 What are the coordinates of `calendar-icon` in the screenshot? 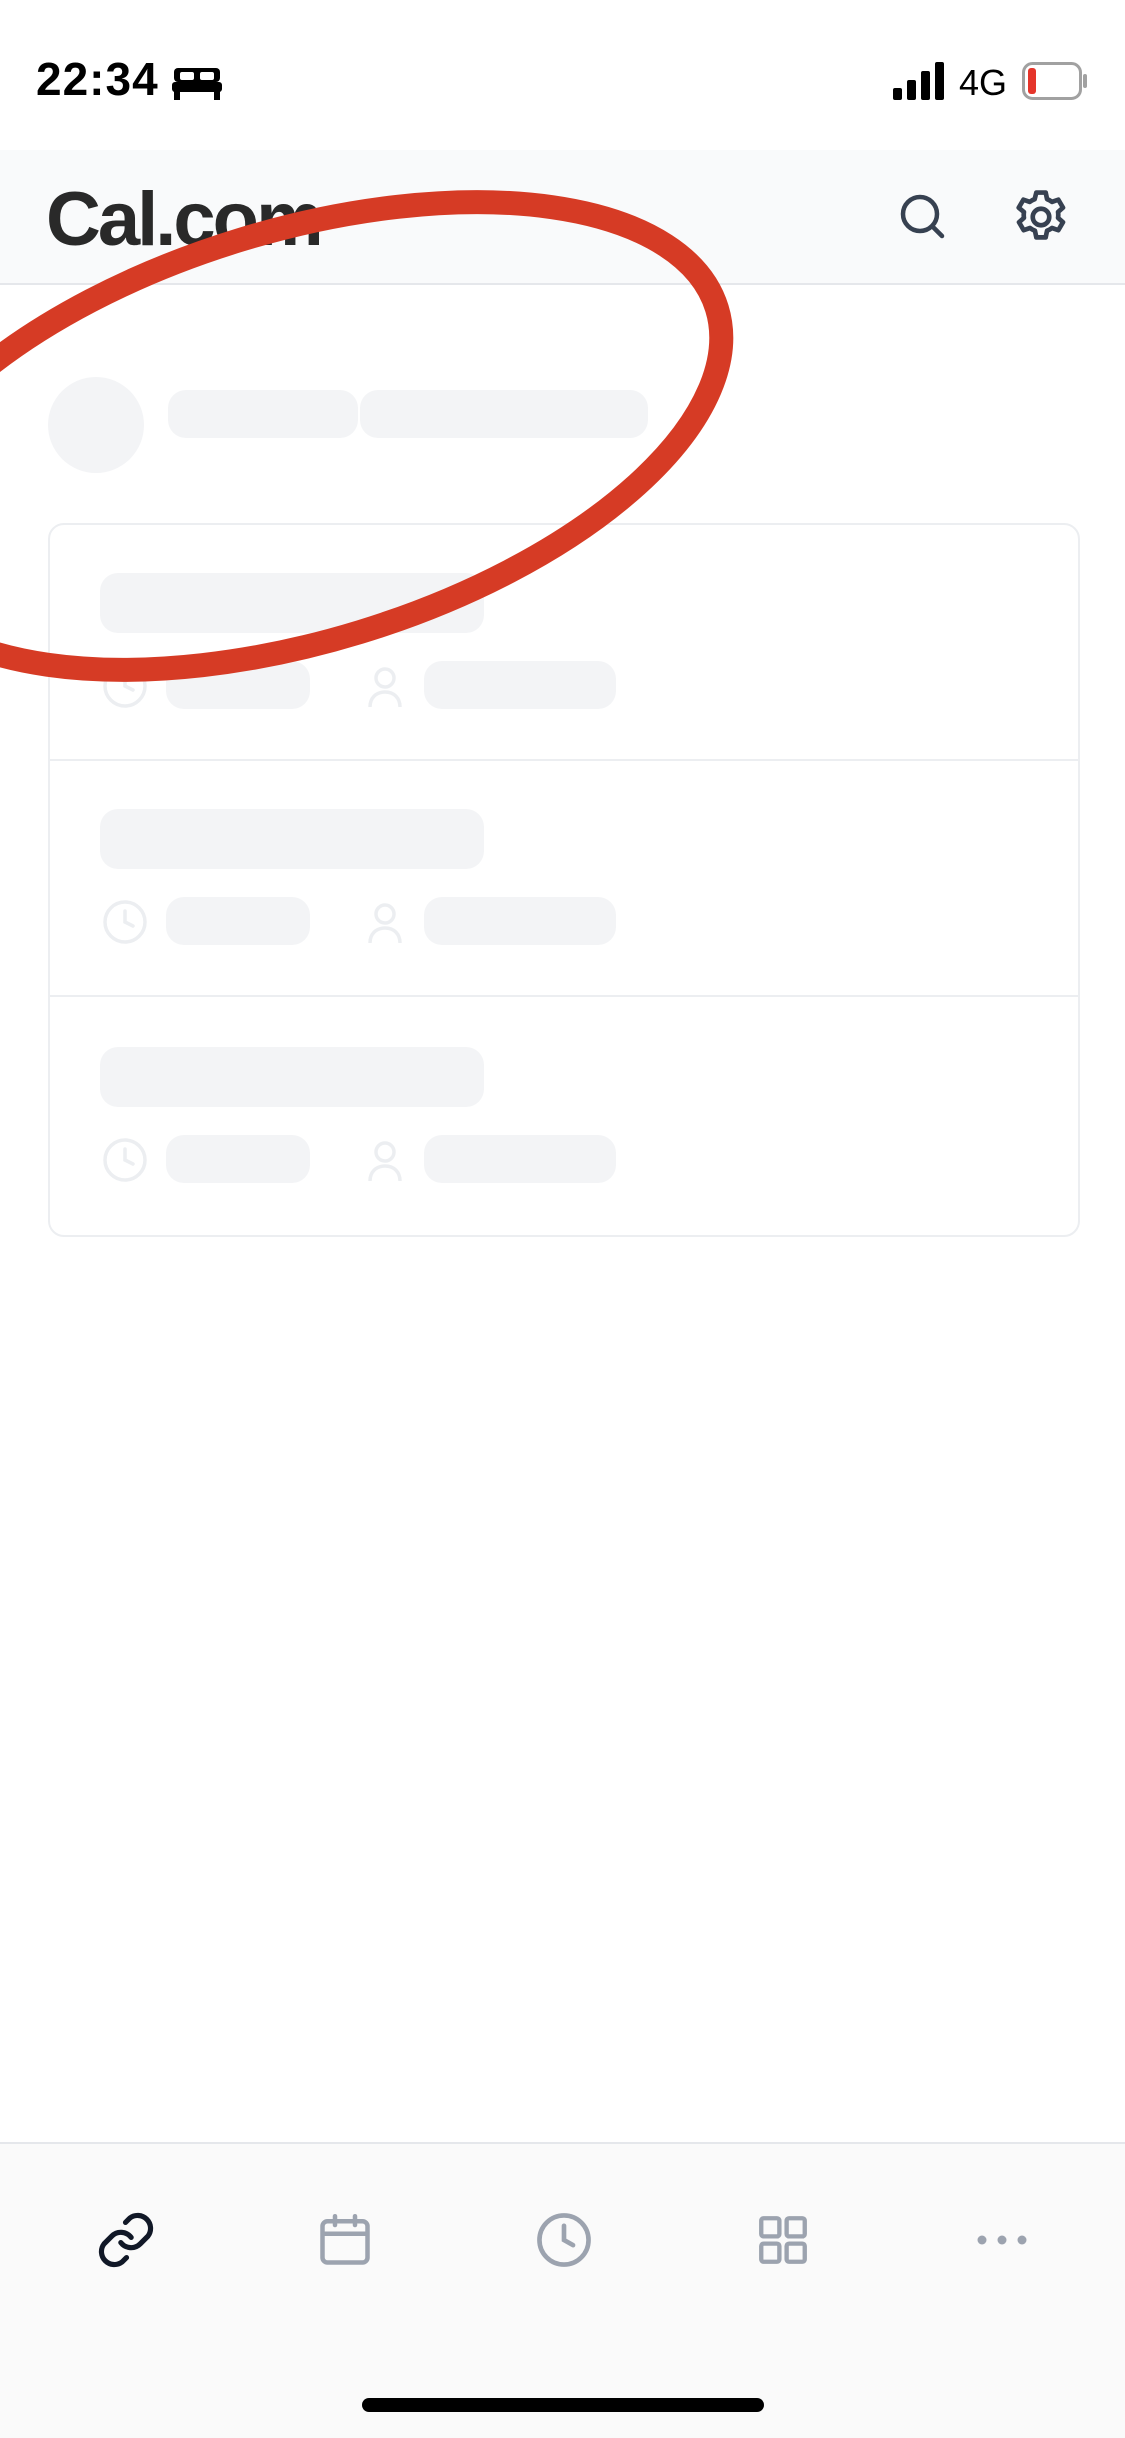 It's located at (345, 2239).